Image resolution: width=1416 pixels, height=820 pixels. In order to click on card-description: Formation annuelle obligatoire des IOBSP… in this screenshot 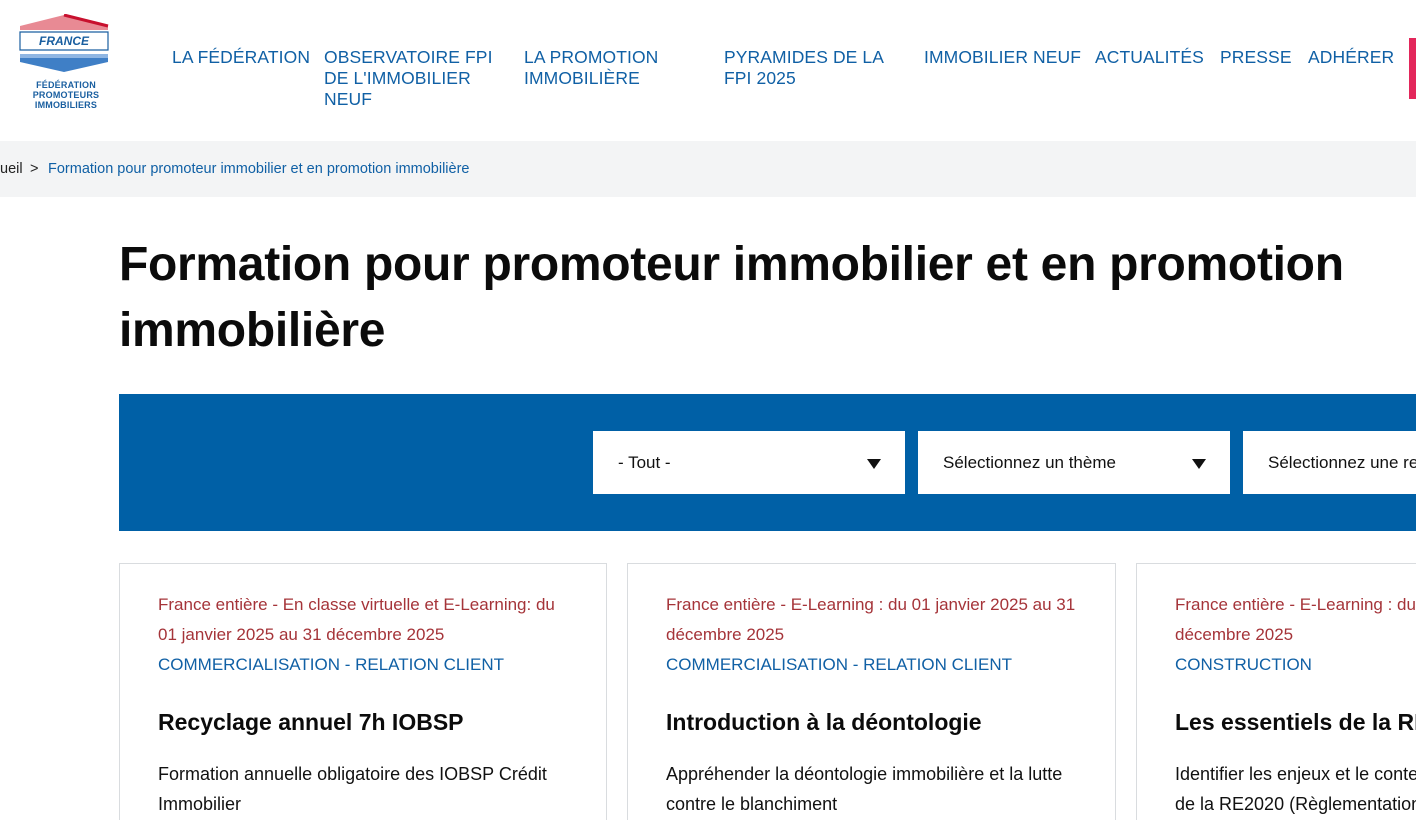, I will do `click(352, 789)`.